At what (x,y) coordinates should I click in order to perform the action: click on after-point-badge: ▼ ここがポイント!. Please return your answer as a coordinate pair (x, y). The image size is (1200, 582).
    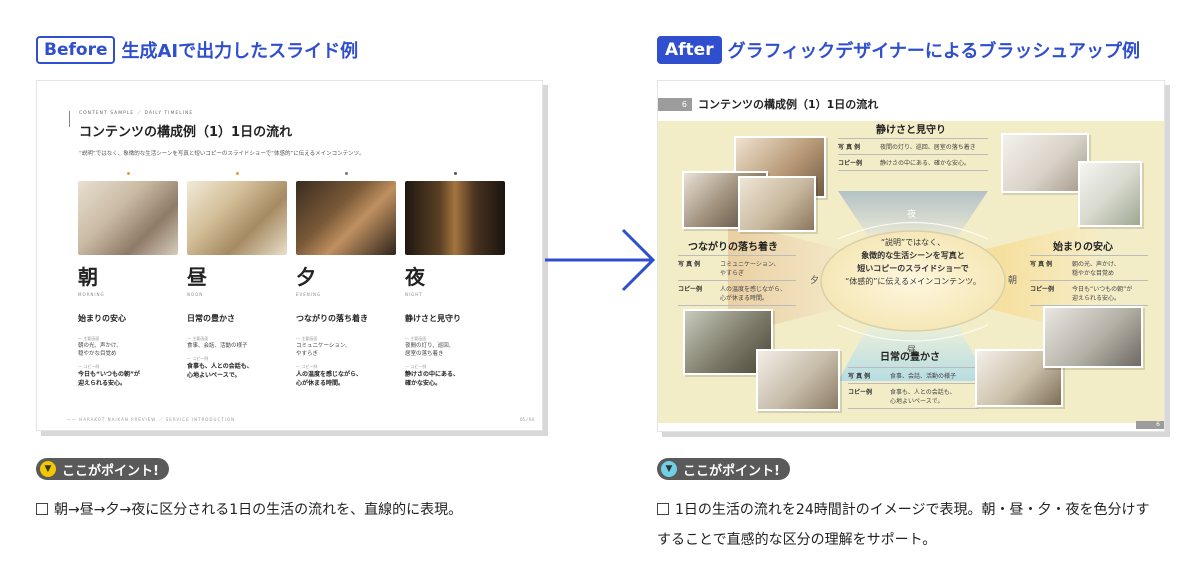
    Looking at the image, I should click on (723, 469).